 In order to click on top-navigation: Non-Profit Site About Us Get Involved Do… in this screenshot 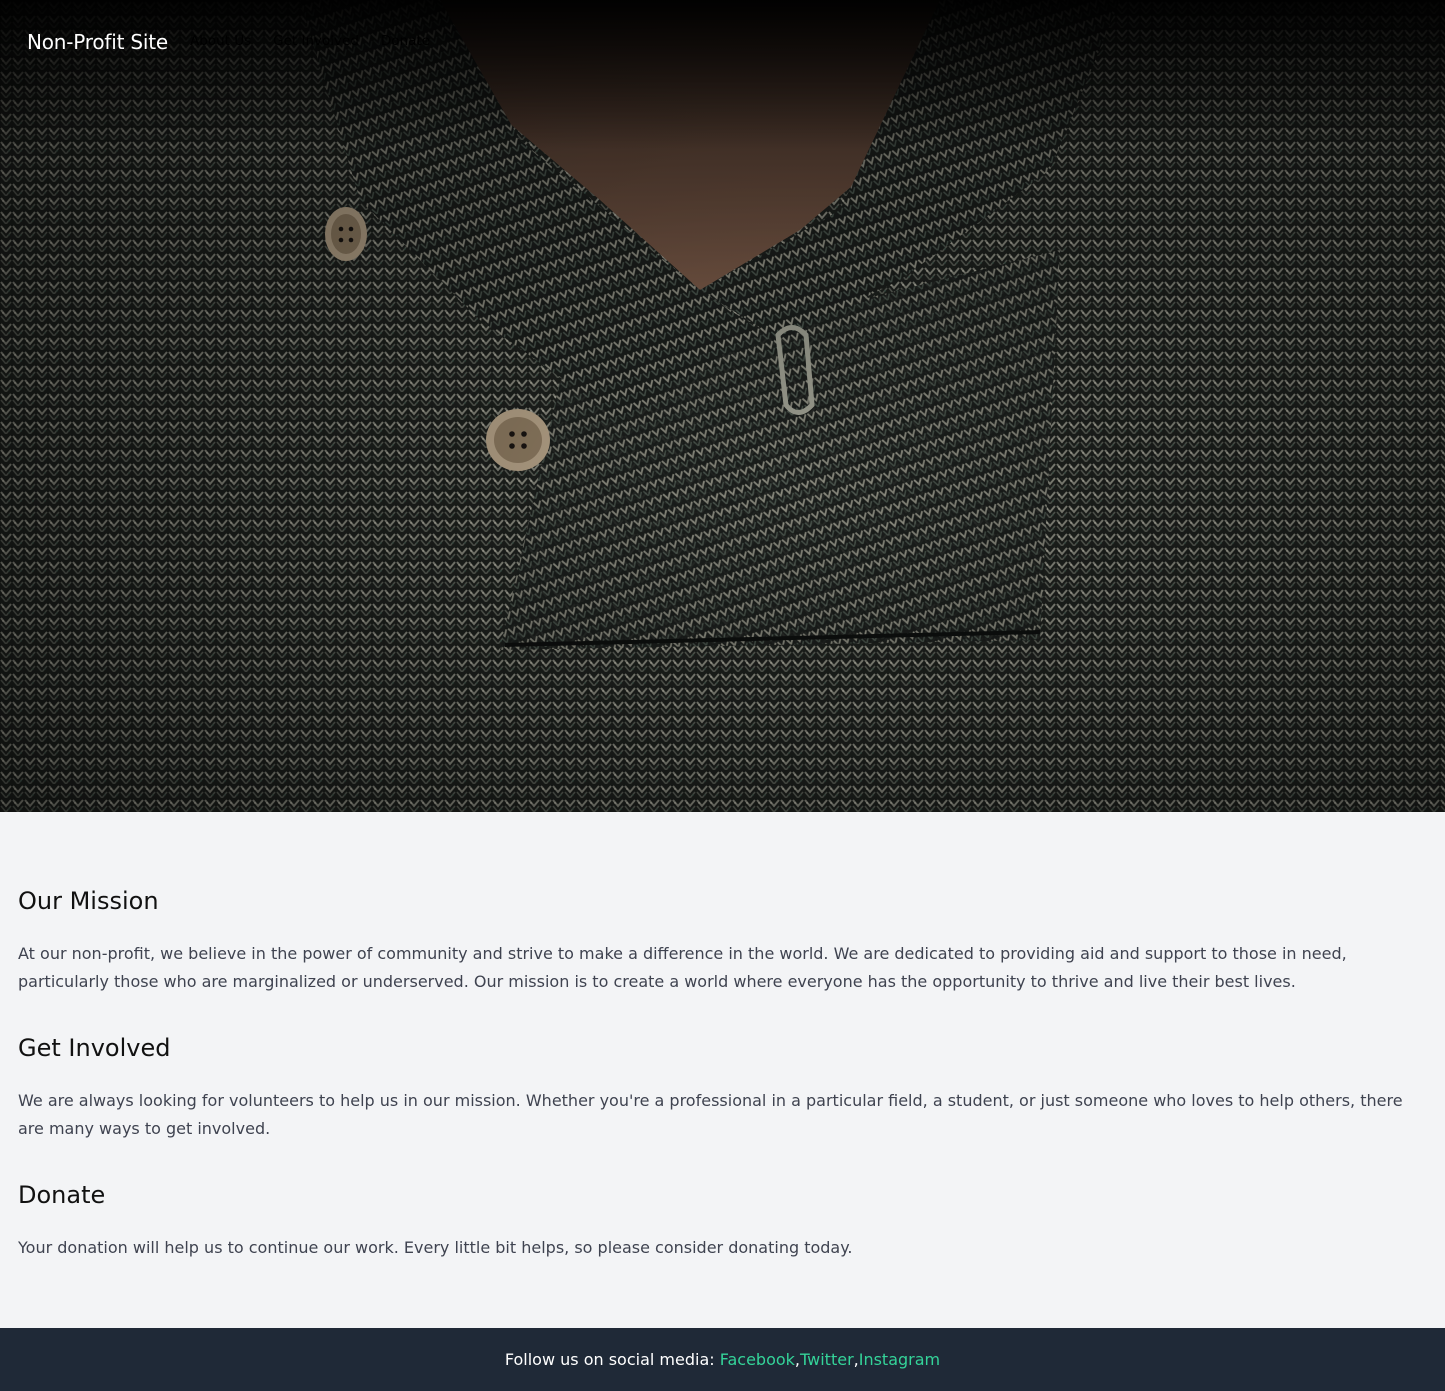, I will do `click(722, 42)`.